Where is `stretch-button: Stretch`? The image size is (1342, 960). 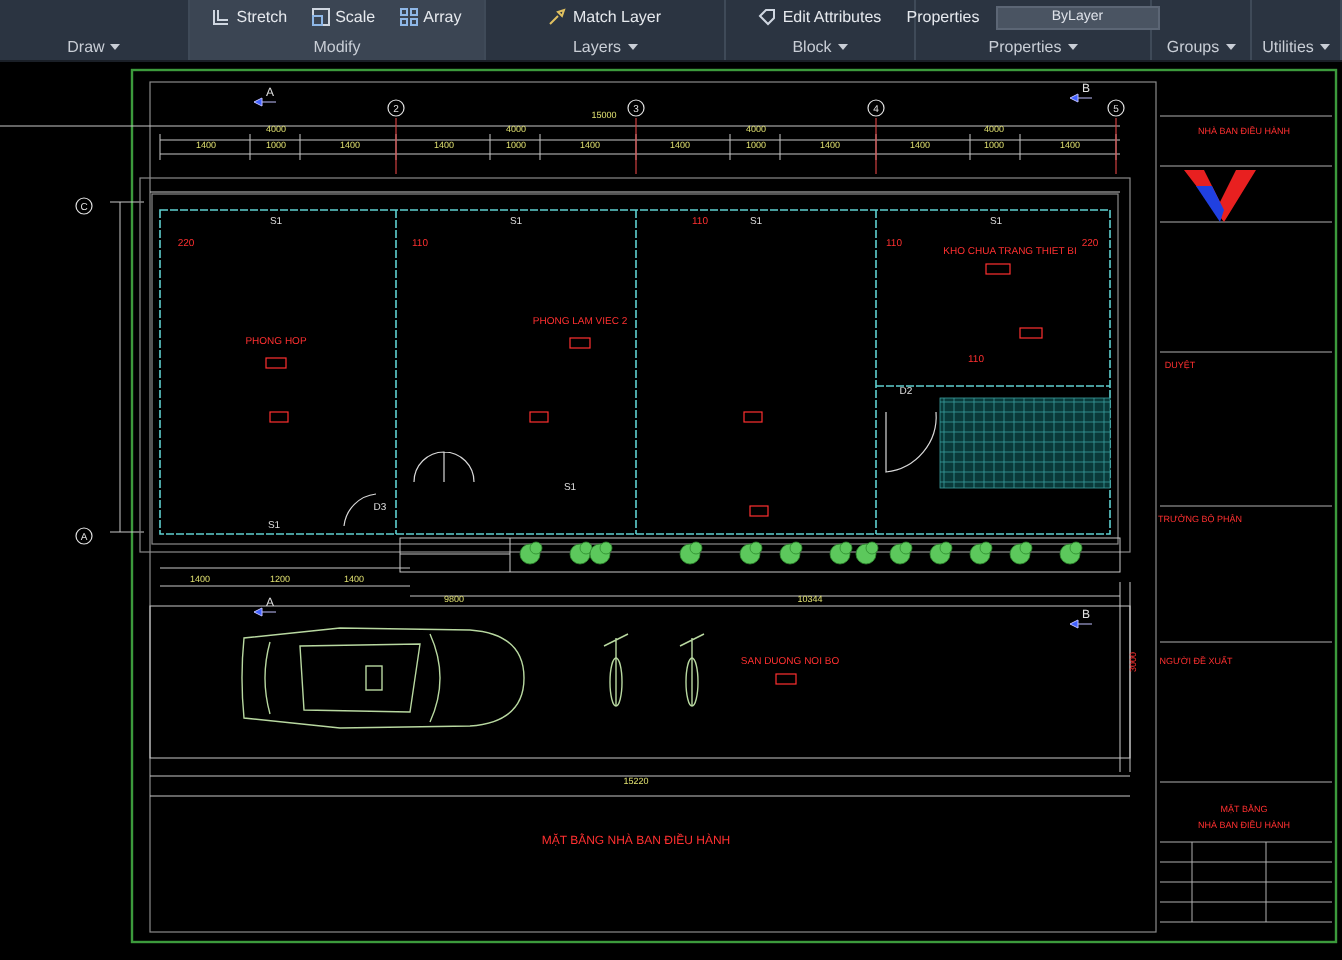 stretch-button: Stretch is located at coordinates (250, 17).